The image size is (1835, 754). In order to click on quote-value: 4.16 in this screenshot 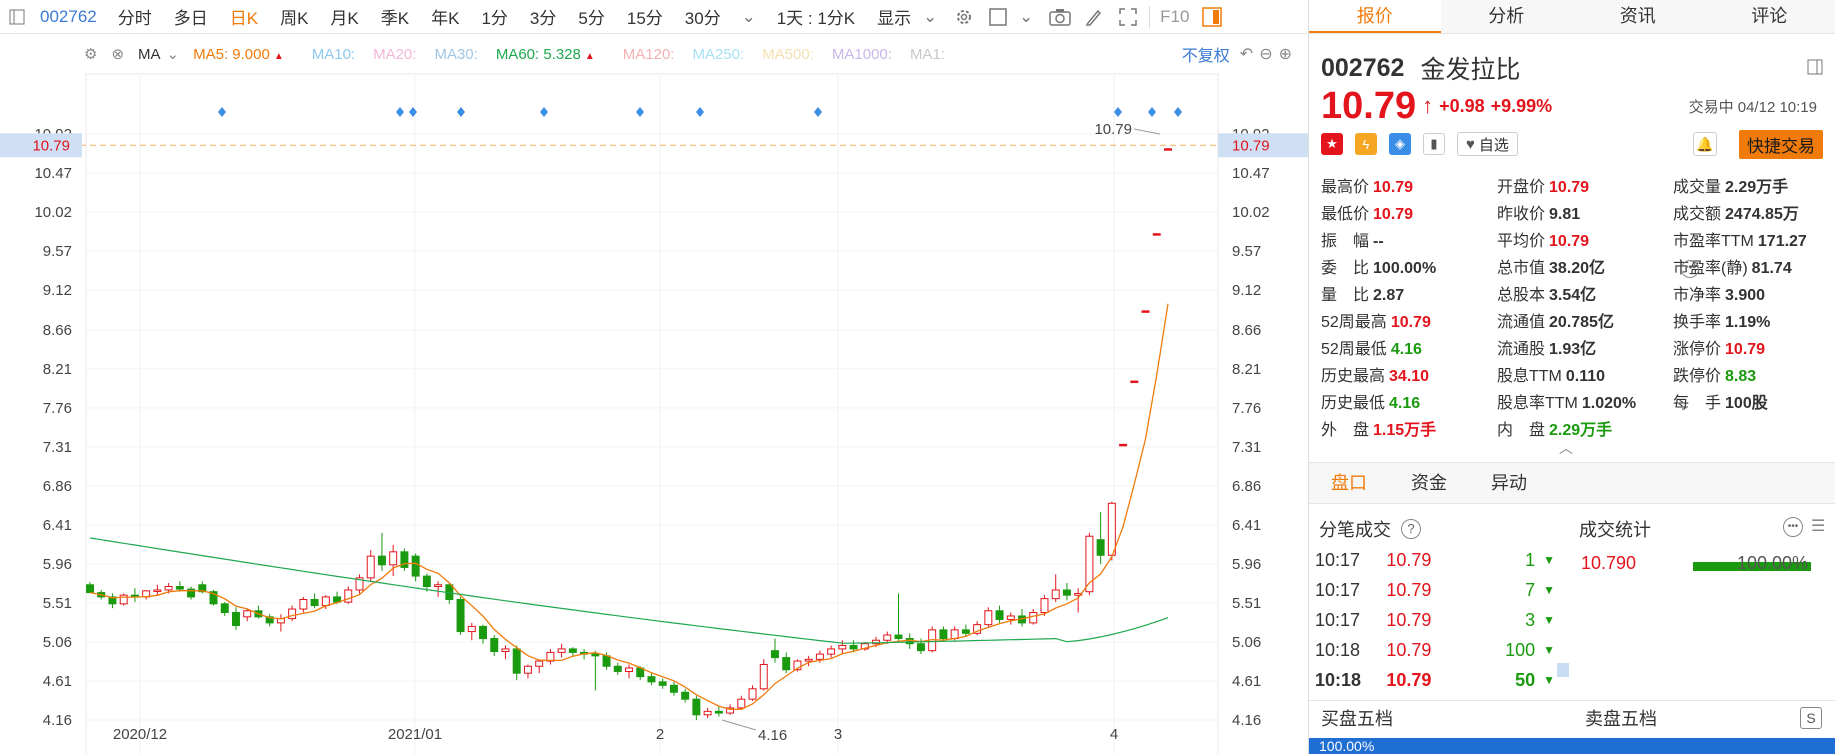, I will do `click(1405, 403)`.